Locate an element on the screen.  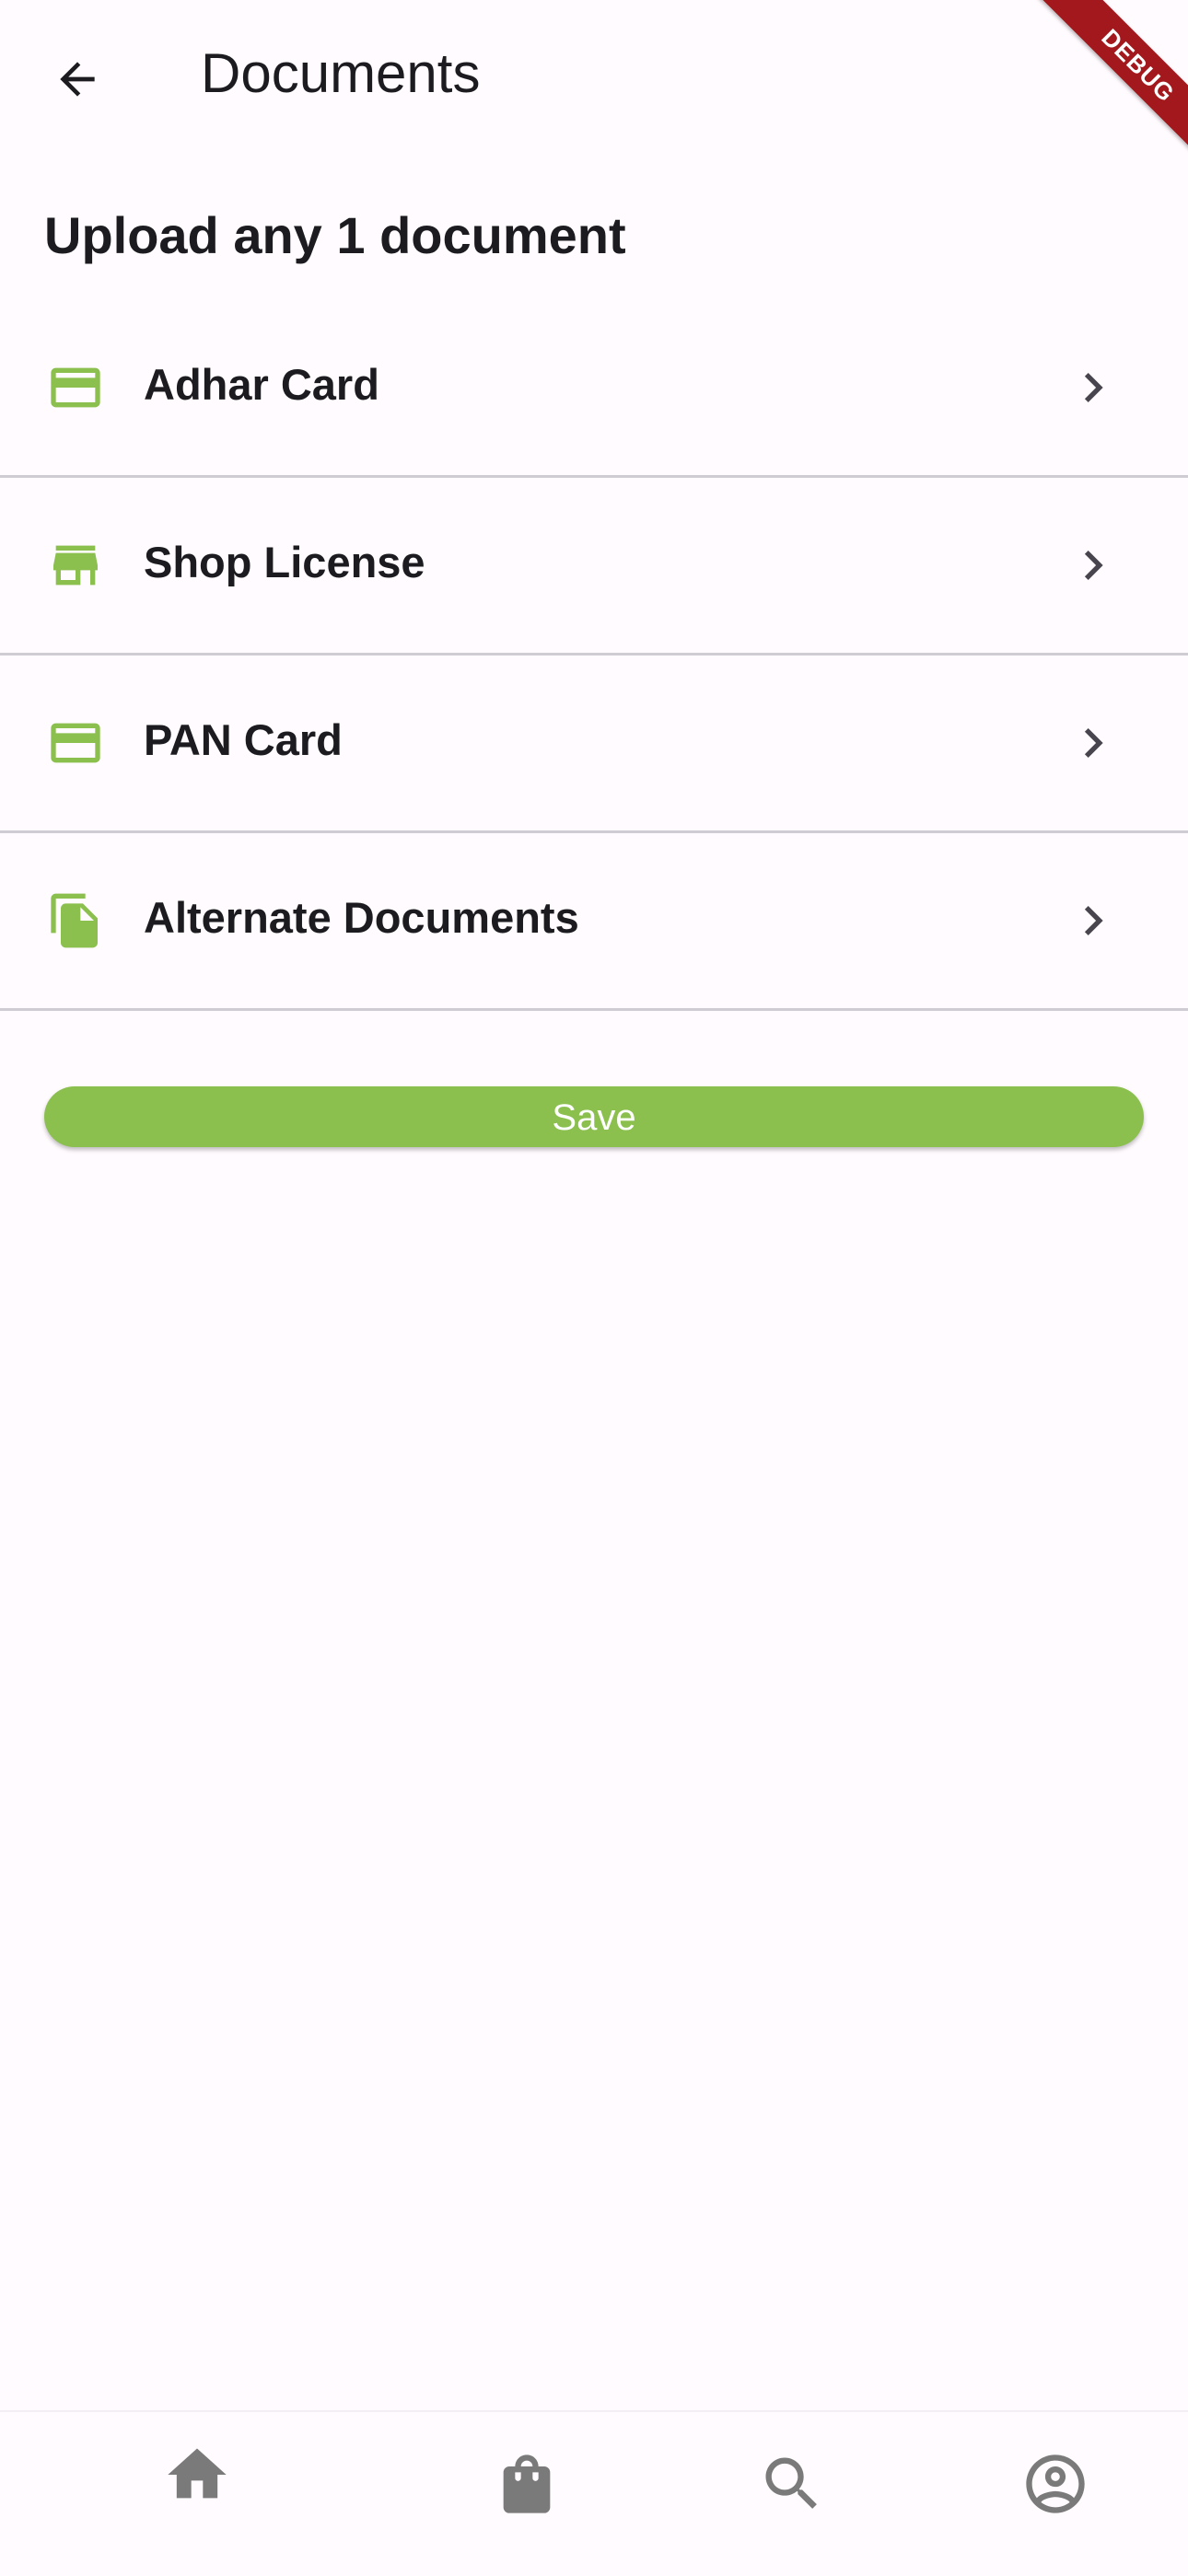
nav-home is located at coordinates (197, 2475).